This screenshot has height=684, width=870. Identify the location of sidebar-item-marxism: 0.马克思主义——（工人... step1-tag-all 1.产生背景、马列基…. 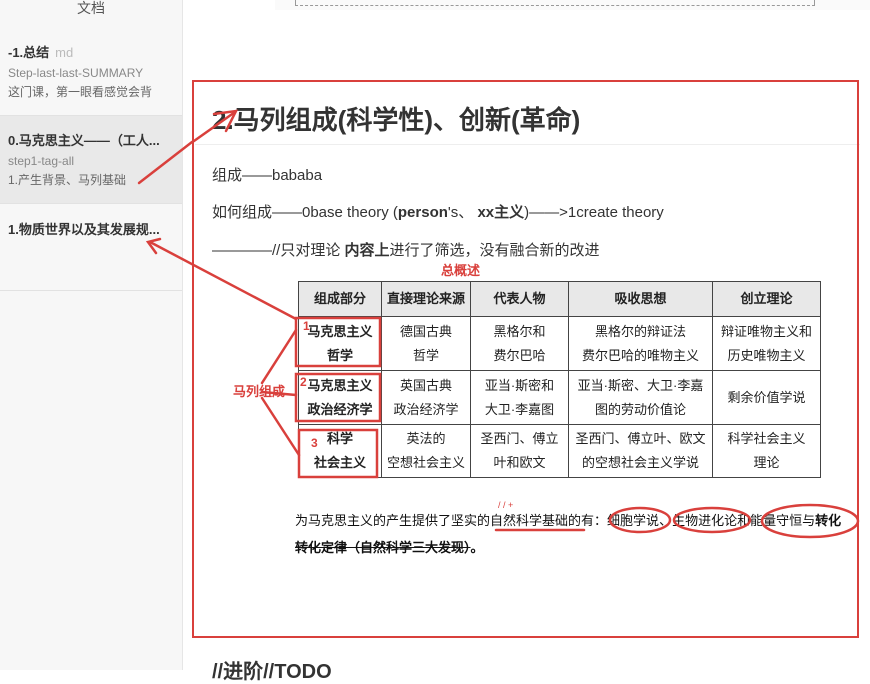
(91, 159).